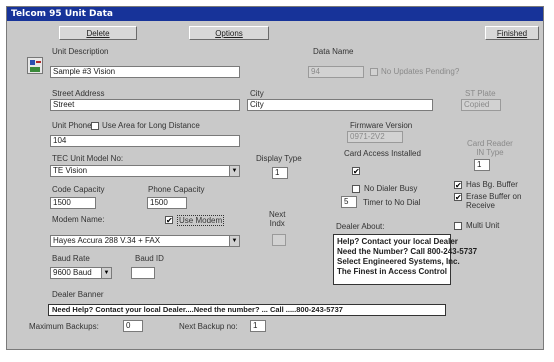 This screenshot has width=554, height=362. I want to click on unit-description-field: Sample #3 Vision, so click(145, 72).